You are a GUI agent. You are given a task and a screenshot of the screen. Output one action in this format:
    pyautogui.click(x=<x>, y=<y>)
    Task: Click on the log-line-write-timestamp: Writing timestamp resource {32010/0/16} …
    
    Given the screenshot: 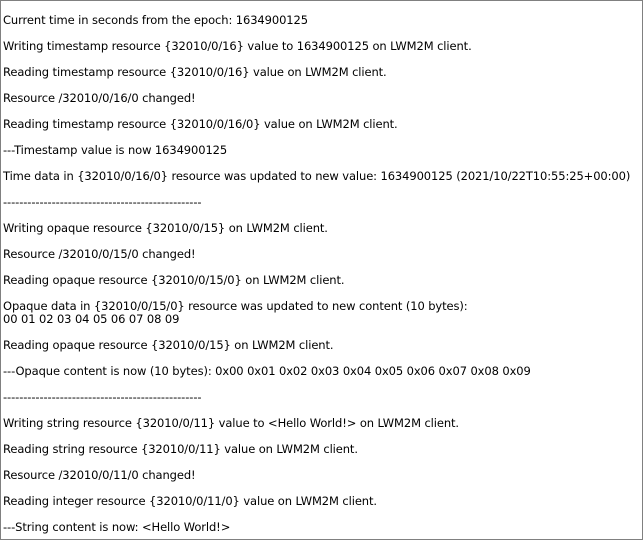 What is the action you would take?
    pyautogui.click(x=237, y=46)
    